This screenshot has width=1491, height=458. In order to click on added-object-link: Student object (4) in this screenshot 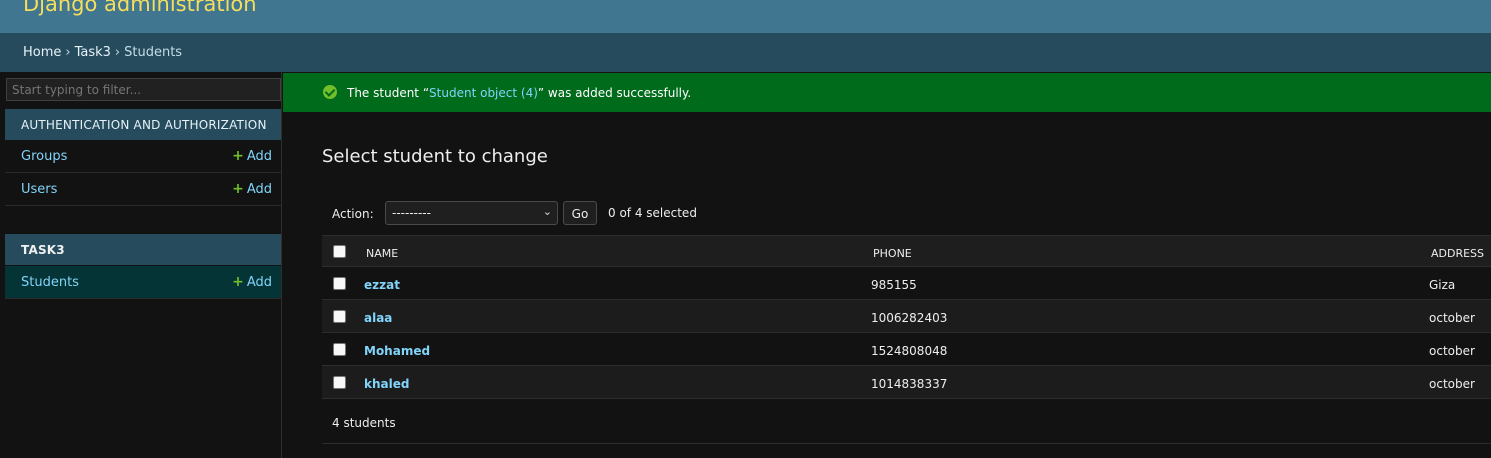, I will do `click(483, 93)`.